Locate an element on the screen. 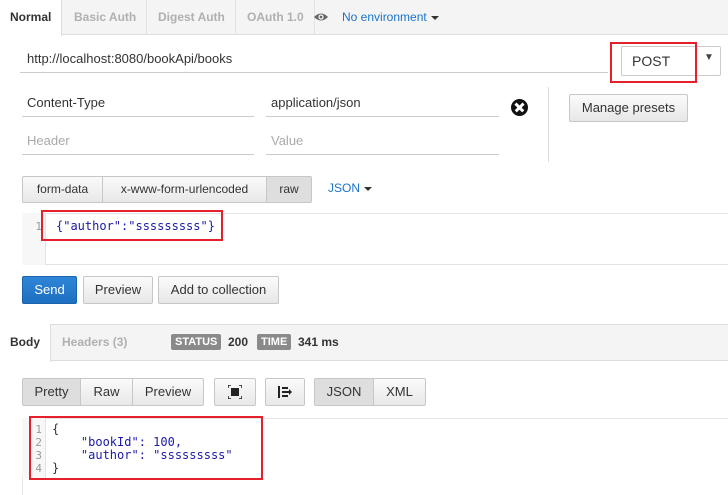 This screenshot has height=495, width=728. view-preview-button: Preview is located at coordinates (168, 392).